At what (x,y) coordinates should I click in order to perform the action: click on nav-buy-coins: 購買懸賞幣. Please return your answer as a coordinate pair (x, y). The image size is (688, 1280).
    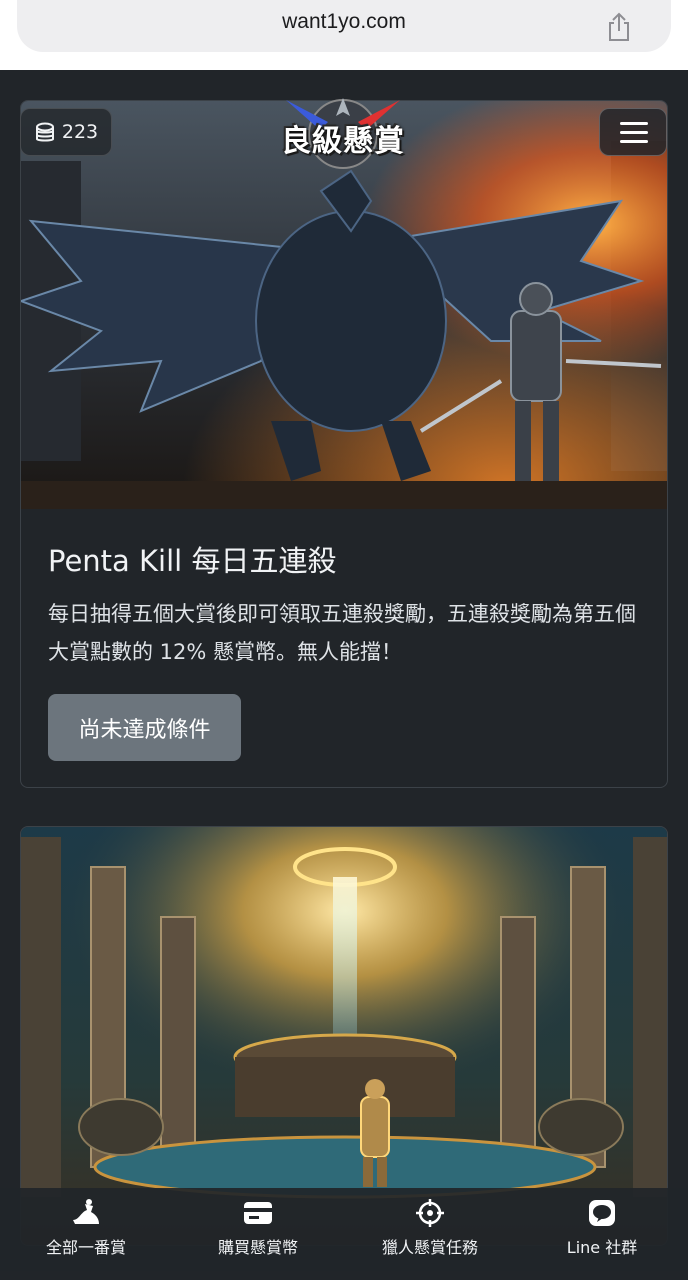
    Looking at the image, I should click on (258, 1234).